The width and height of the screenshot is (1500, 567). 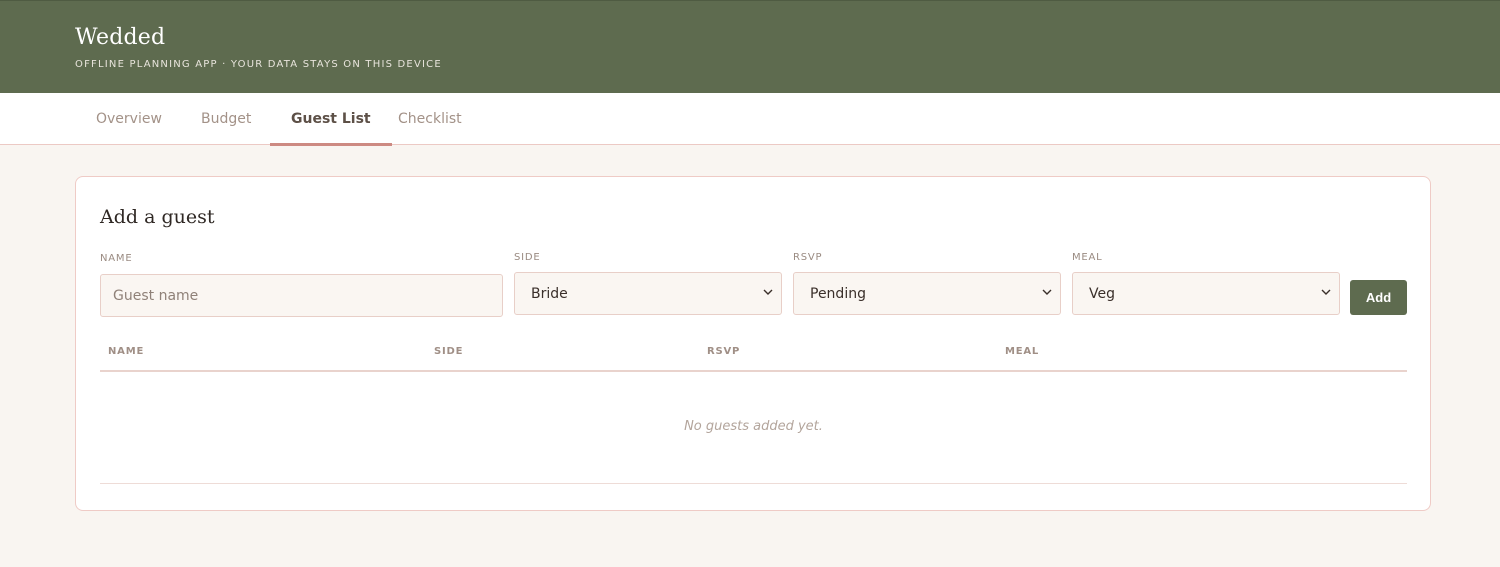 What do you see at coordinates (448, 351) in the screenshot?
I see `column-header-side: SIDE` at bounding box center [448, 351].